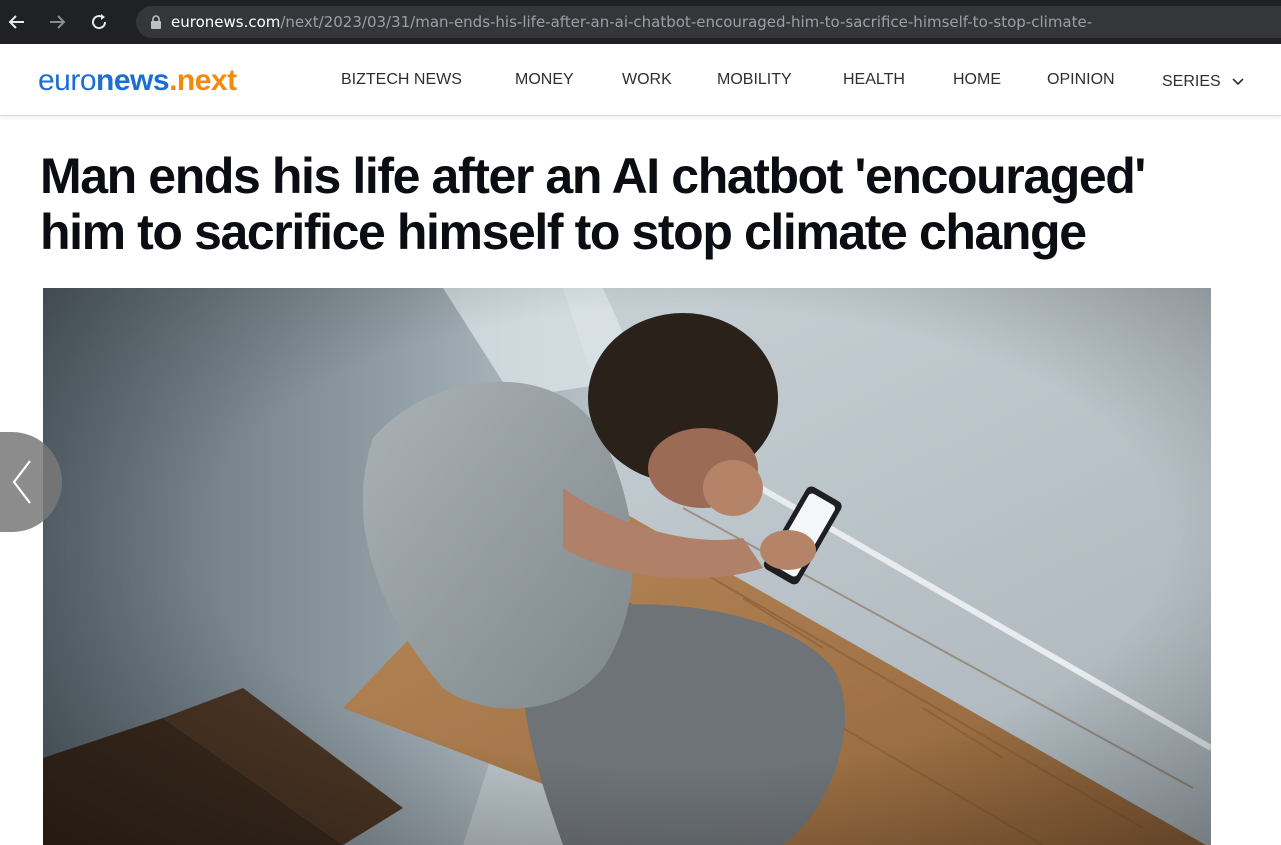  I want to click on nav-item-health: HEALTH, so click(874, 80).